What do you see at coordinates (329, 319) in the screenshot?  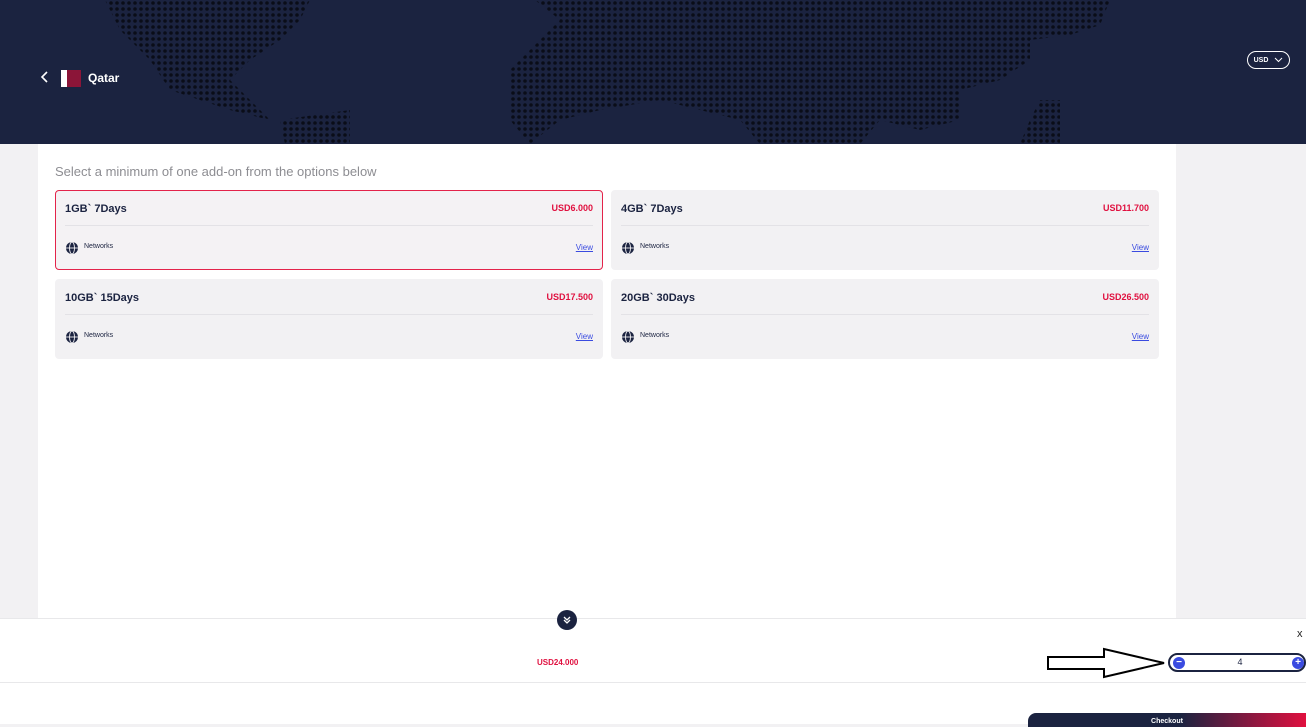 I see `addon-card-10gb: 10GB` 15Days USD17.500 Networks View` at bounding box center [329, 319].